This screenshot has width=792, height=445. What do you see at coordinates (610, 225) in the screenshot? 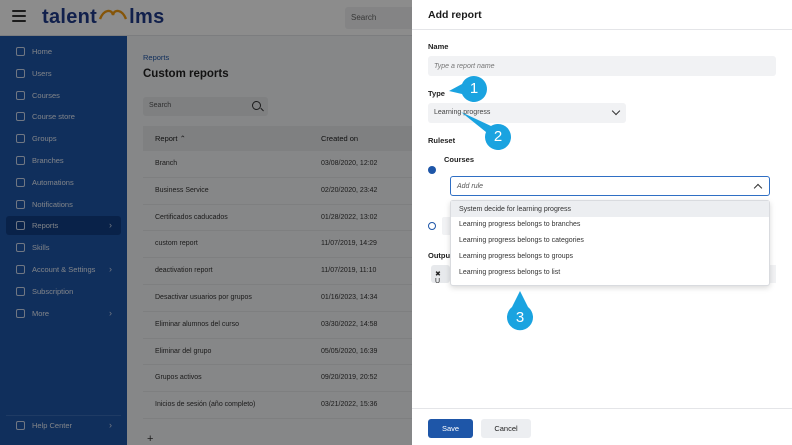
I see `rule-option: Learning progress belongs to branches` at bounding box center [610, 225].